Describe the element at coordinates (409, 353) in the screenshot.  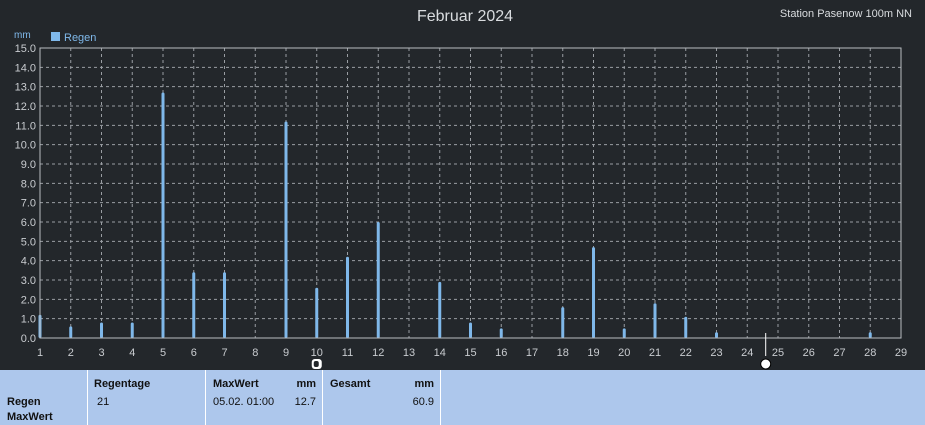
I see `x-tick-label: 13` at that location.